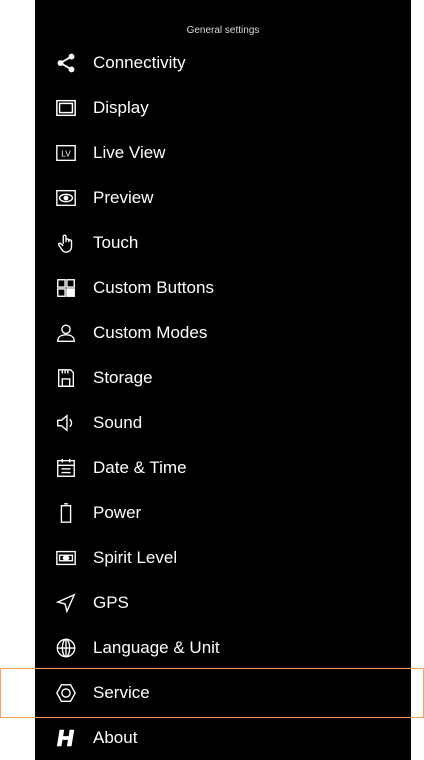 This screenshot has height=760, width=424. I want to click on menu-item-label: Sound, so click(118, 422).